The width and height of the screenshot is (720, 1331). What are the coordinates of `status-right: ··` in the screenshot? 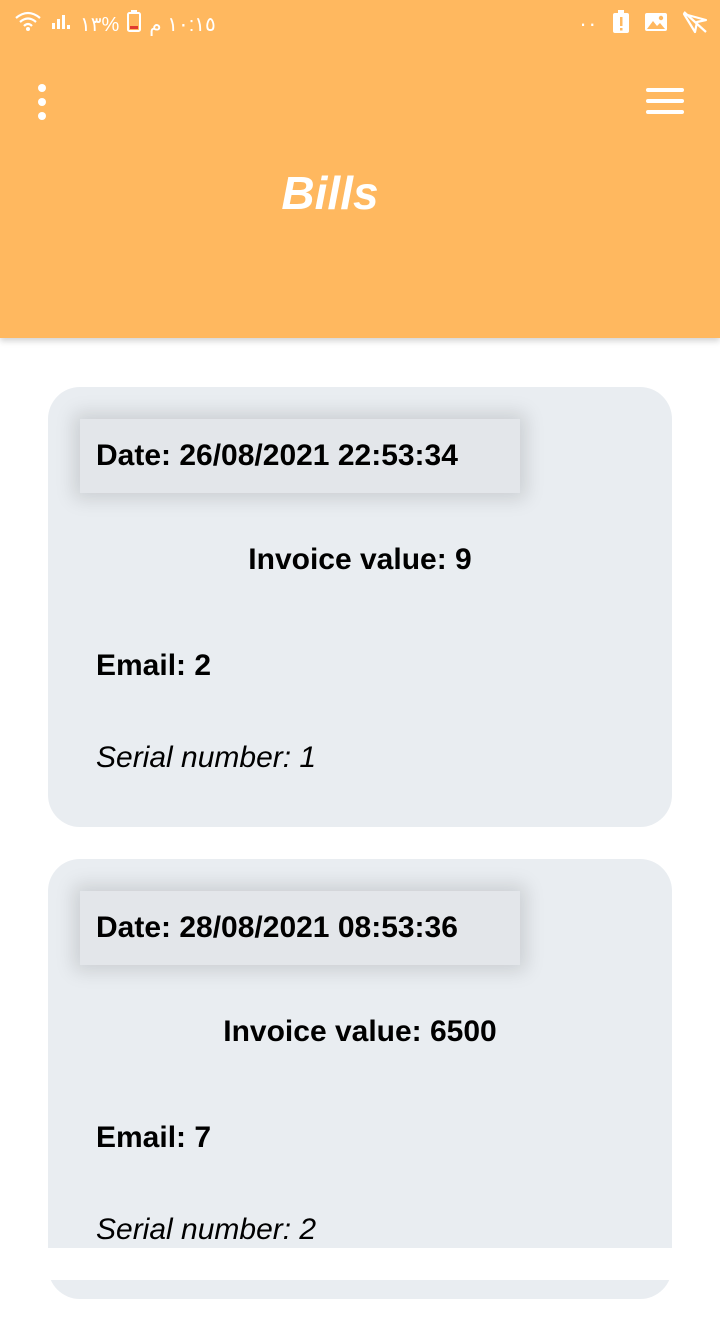 It's located at (643, 24).